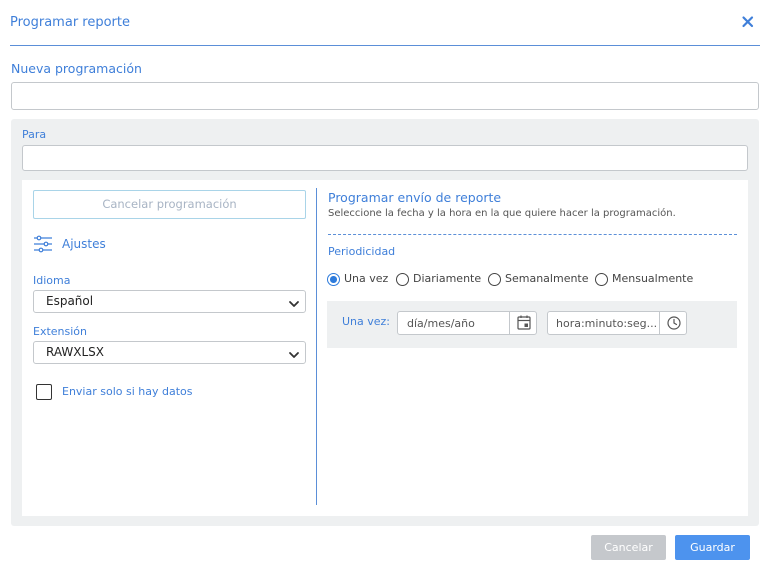 This screenshot has height=583, width=773. I want to click on header-divider, so click(385, 45).